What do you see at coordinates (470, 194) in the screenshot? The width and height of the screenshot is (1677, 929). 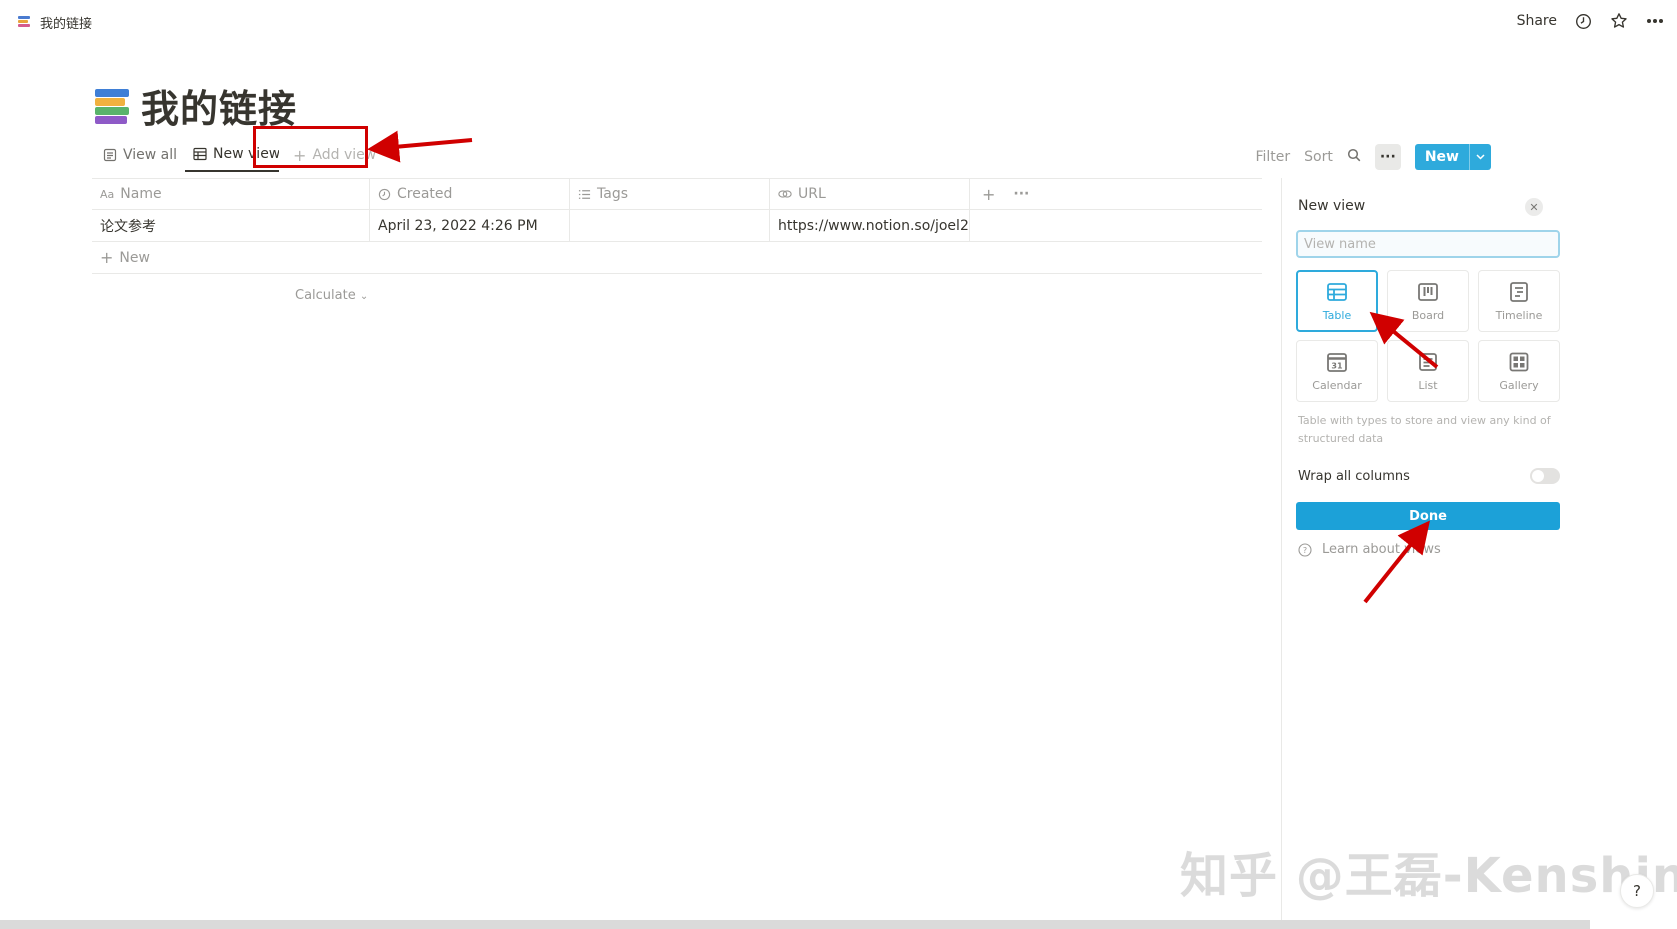 I see `column-header-created: Created` at bounding box center [470, 194].